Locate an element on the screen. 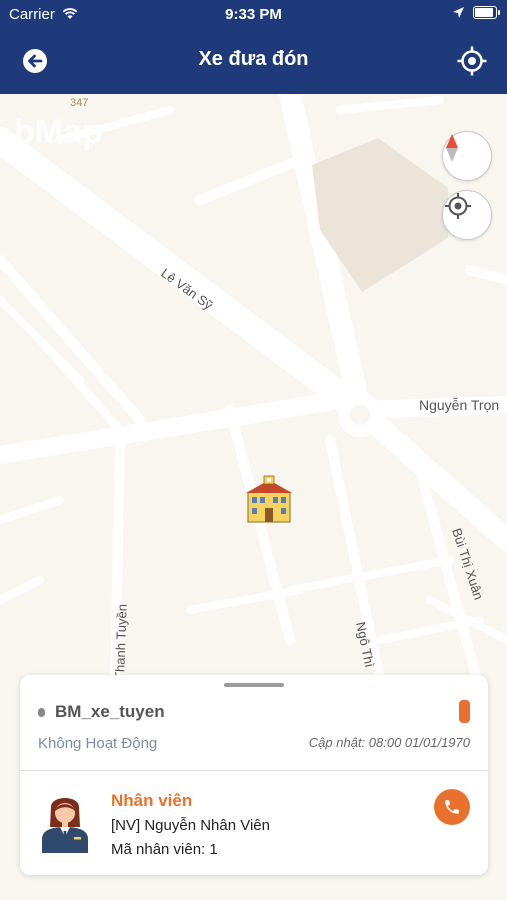  vehicle-status: Không Hoạt Động is located at coordinates (98, 743).